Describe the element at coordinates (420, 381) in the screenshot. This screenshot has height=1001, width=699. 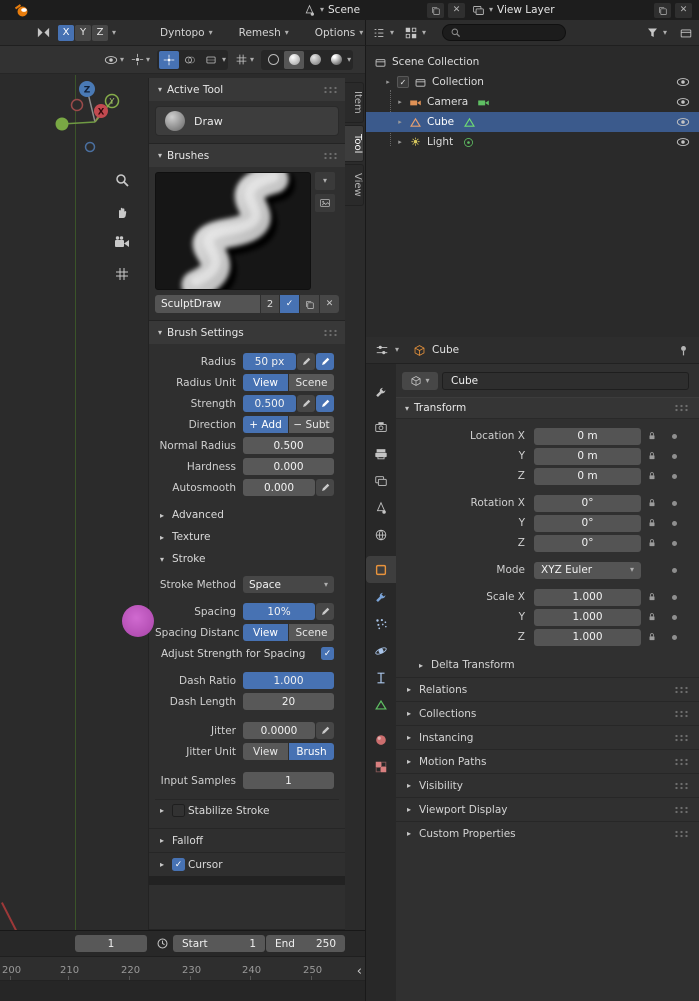
I see `object-selector-button: ▾` at that location.